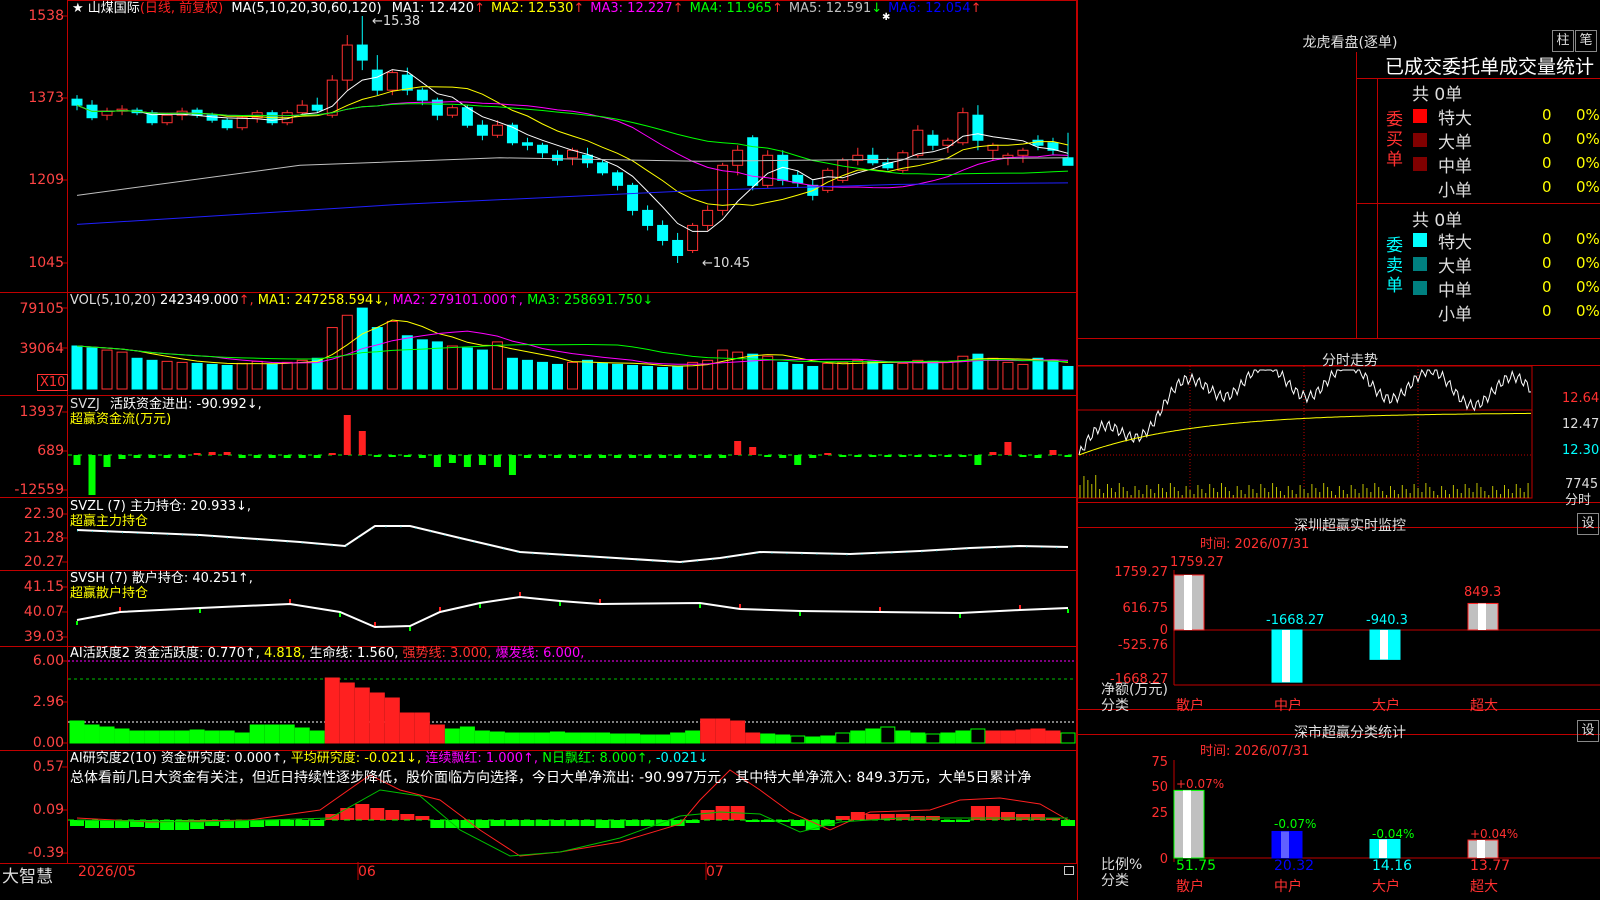  What do you see at coordinates (1115, 881) in the screenshot?
I see `stats-xlabel: 分类` at bounding box center [1115, 881].